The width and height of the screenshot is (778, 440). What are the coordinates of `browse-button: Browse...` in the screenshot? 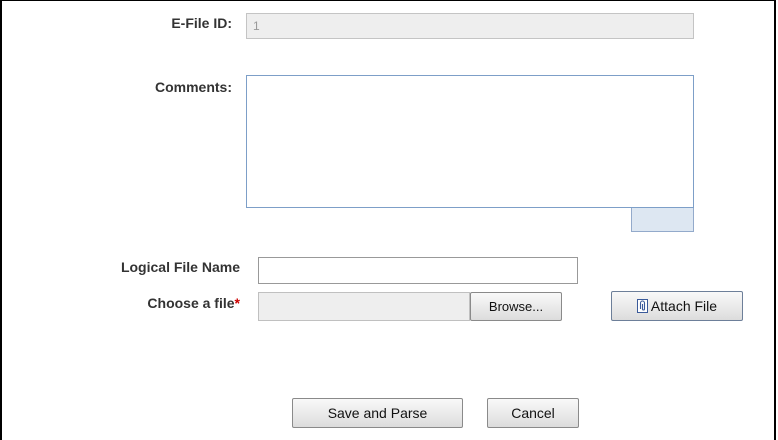 It's located at (516, 306).